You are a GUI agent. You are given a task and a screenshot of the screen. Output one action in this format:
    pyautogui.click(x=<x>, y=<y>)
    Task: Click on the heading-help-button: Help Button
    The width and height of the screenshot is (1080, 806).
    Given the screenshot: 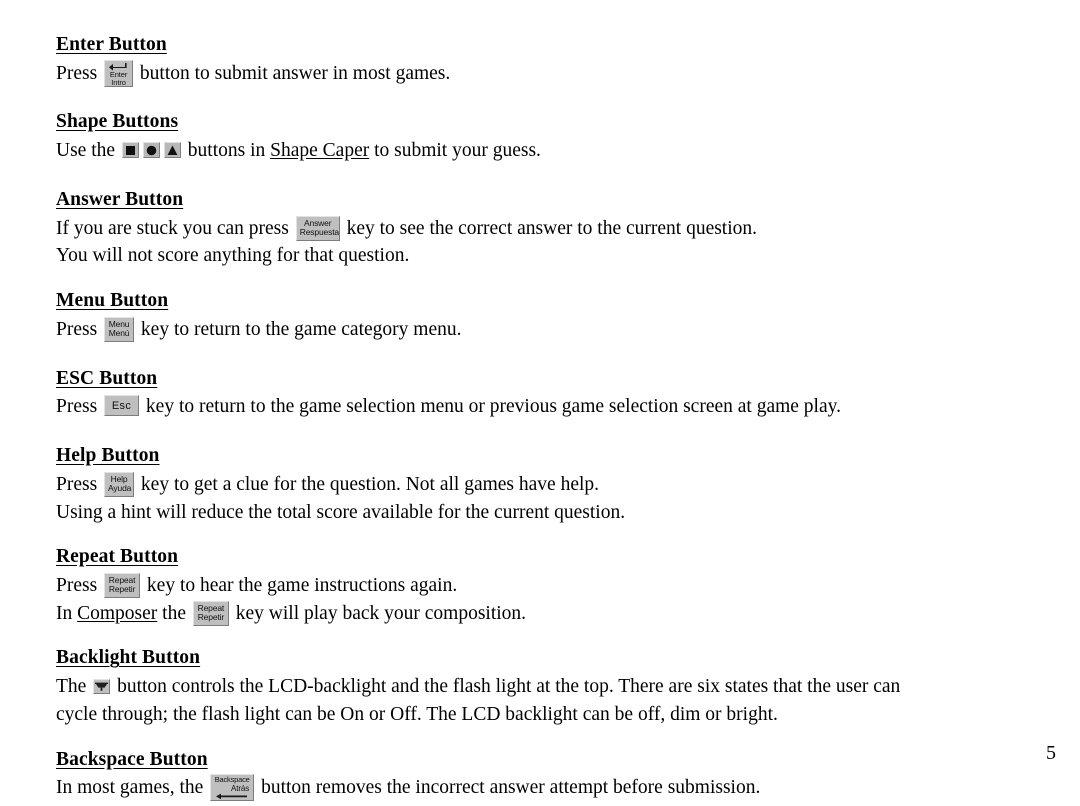 What is the action you would take?
    pyautogui.click(x=108, y=456)
    